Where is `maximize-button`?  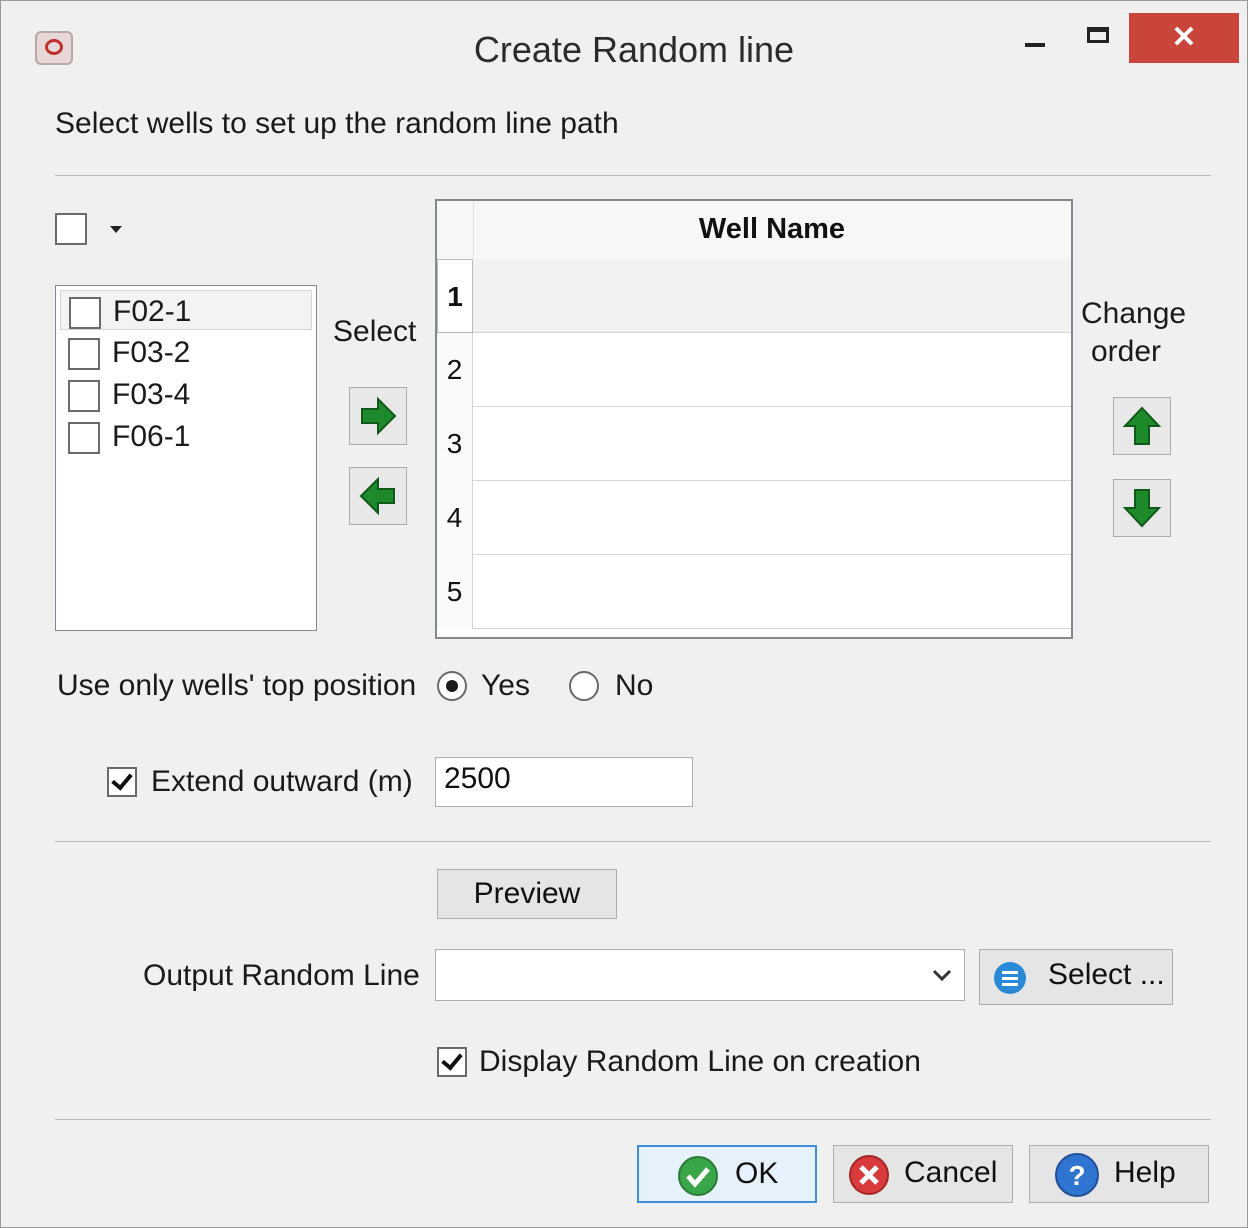
maximize-button is located at coordinates (1099, 38).